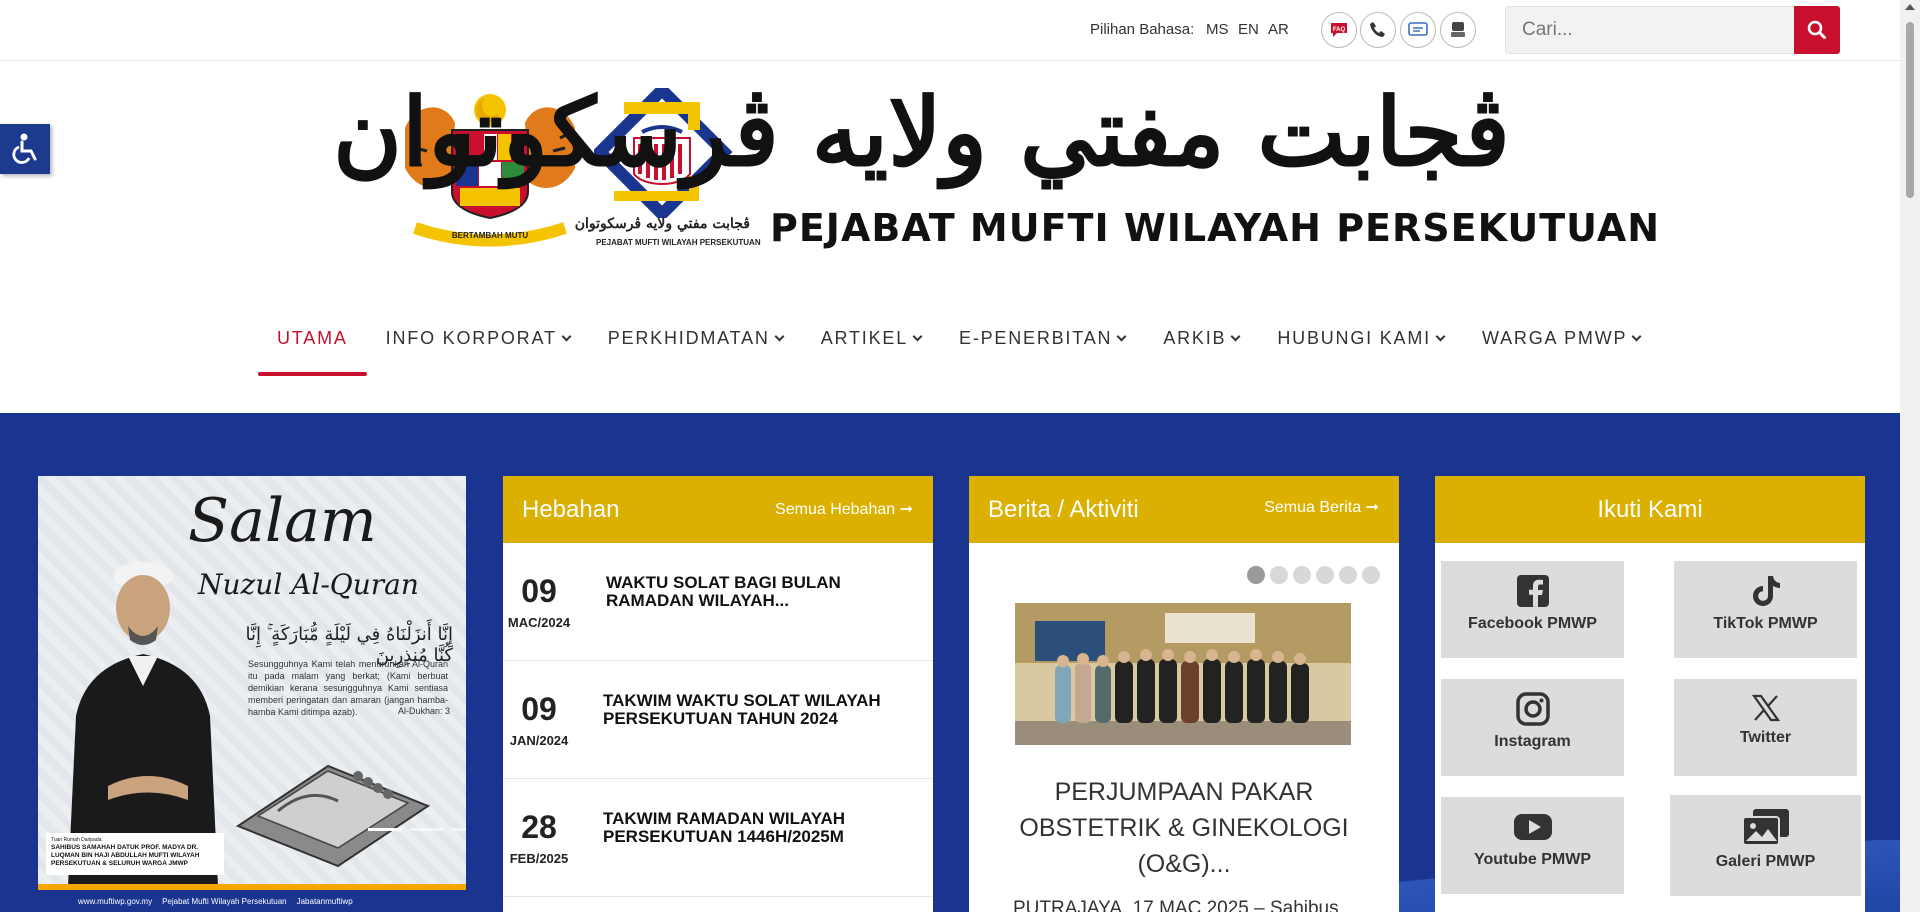  I want to click on nav-item-label: HUBUNGI KAMI, so click(1354, 338).